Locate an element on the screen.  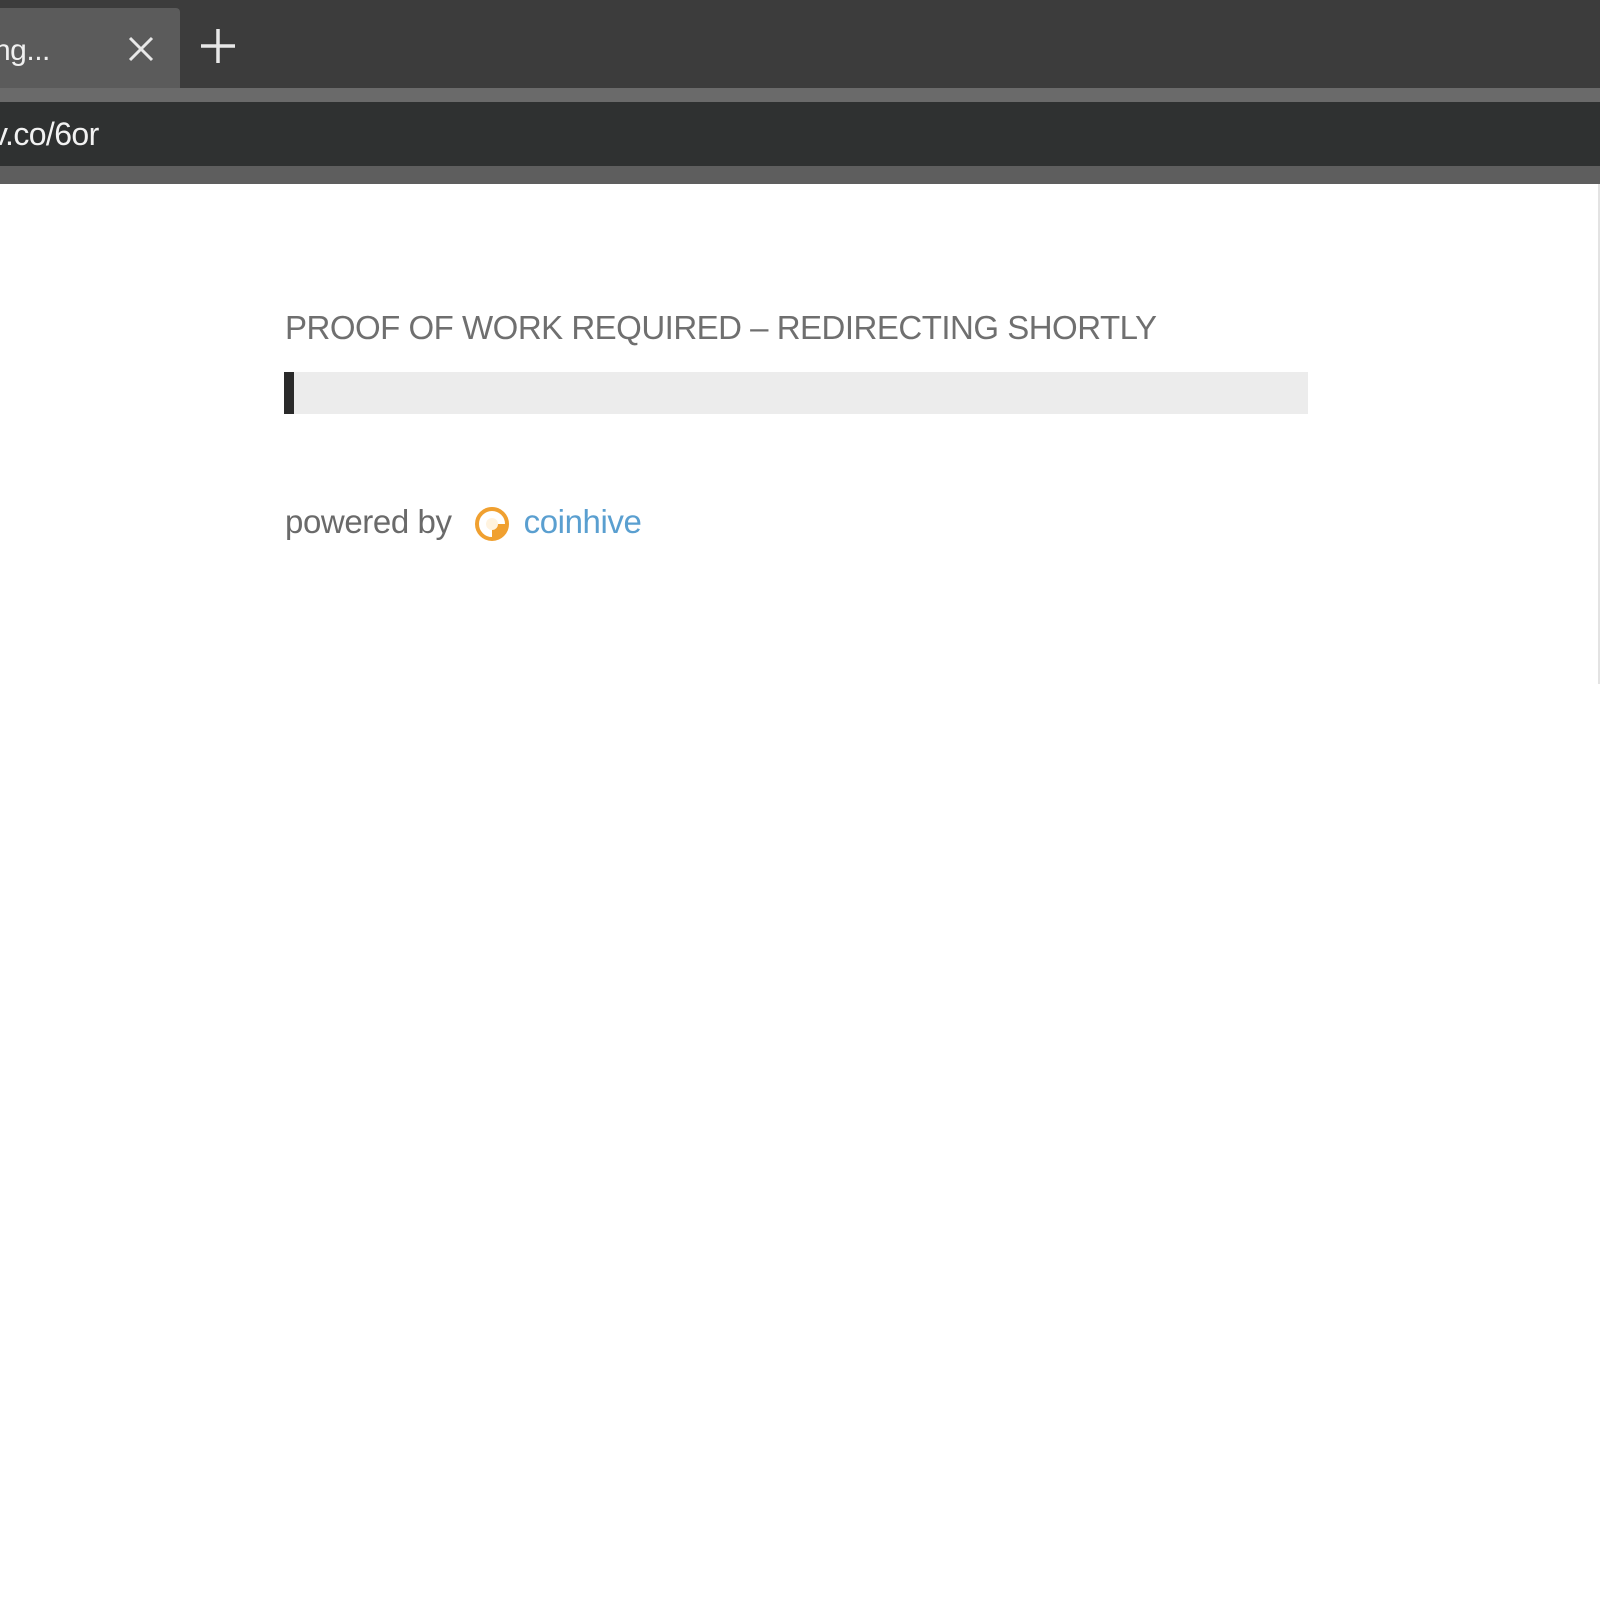
progress-bar is located at coordinates (796, 393).